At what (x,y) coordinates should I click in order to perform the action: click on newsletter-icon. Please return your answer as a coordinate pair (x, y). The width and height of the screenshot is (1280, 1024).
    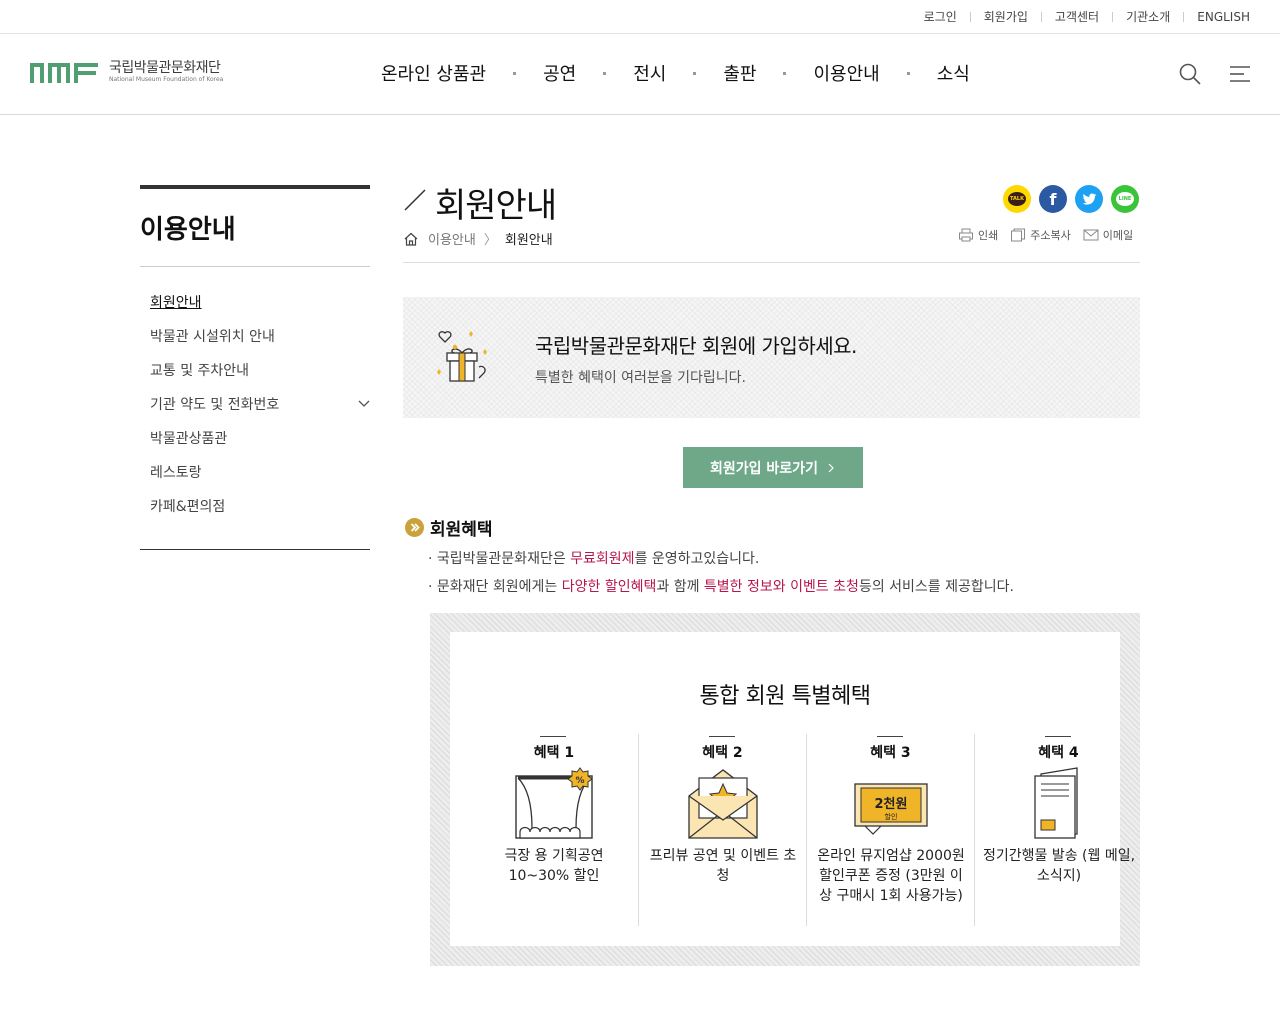
    Looking at the image, I should click on (1056, 803).